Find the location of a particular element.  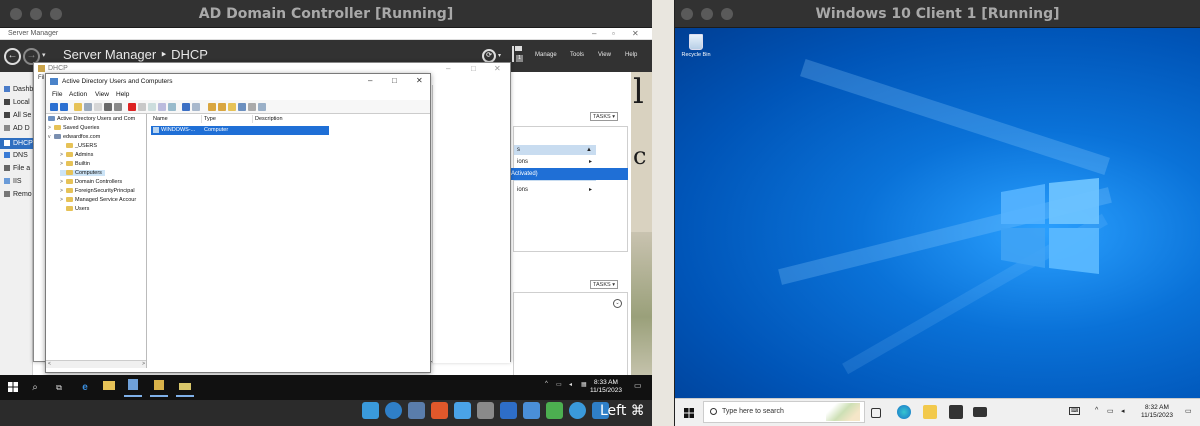

back-arrow-icon is located at coordinates (54, 107).